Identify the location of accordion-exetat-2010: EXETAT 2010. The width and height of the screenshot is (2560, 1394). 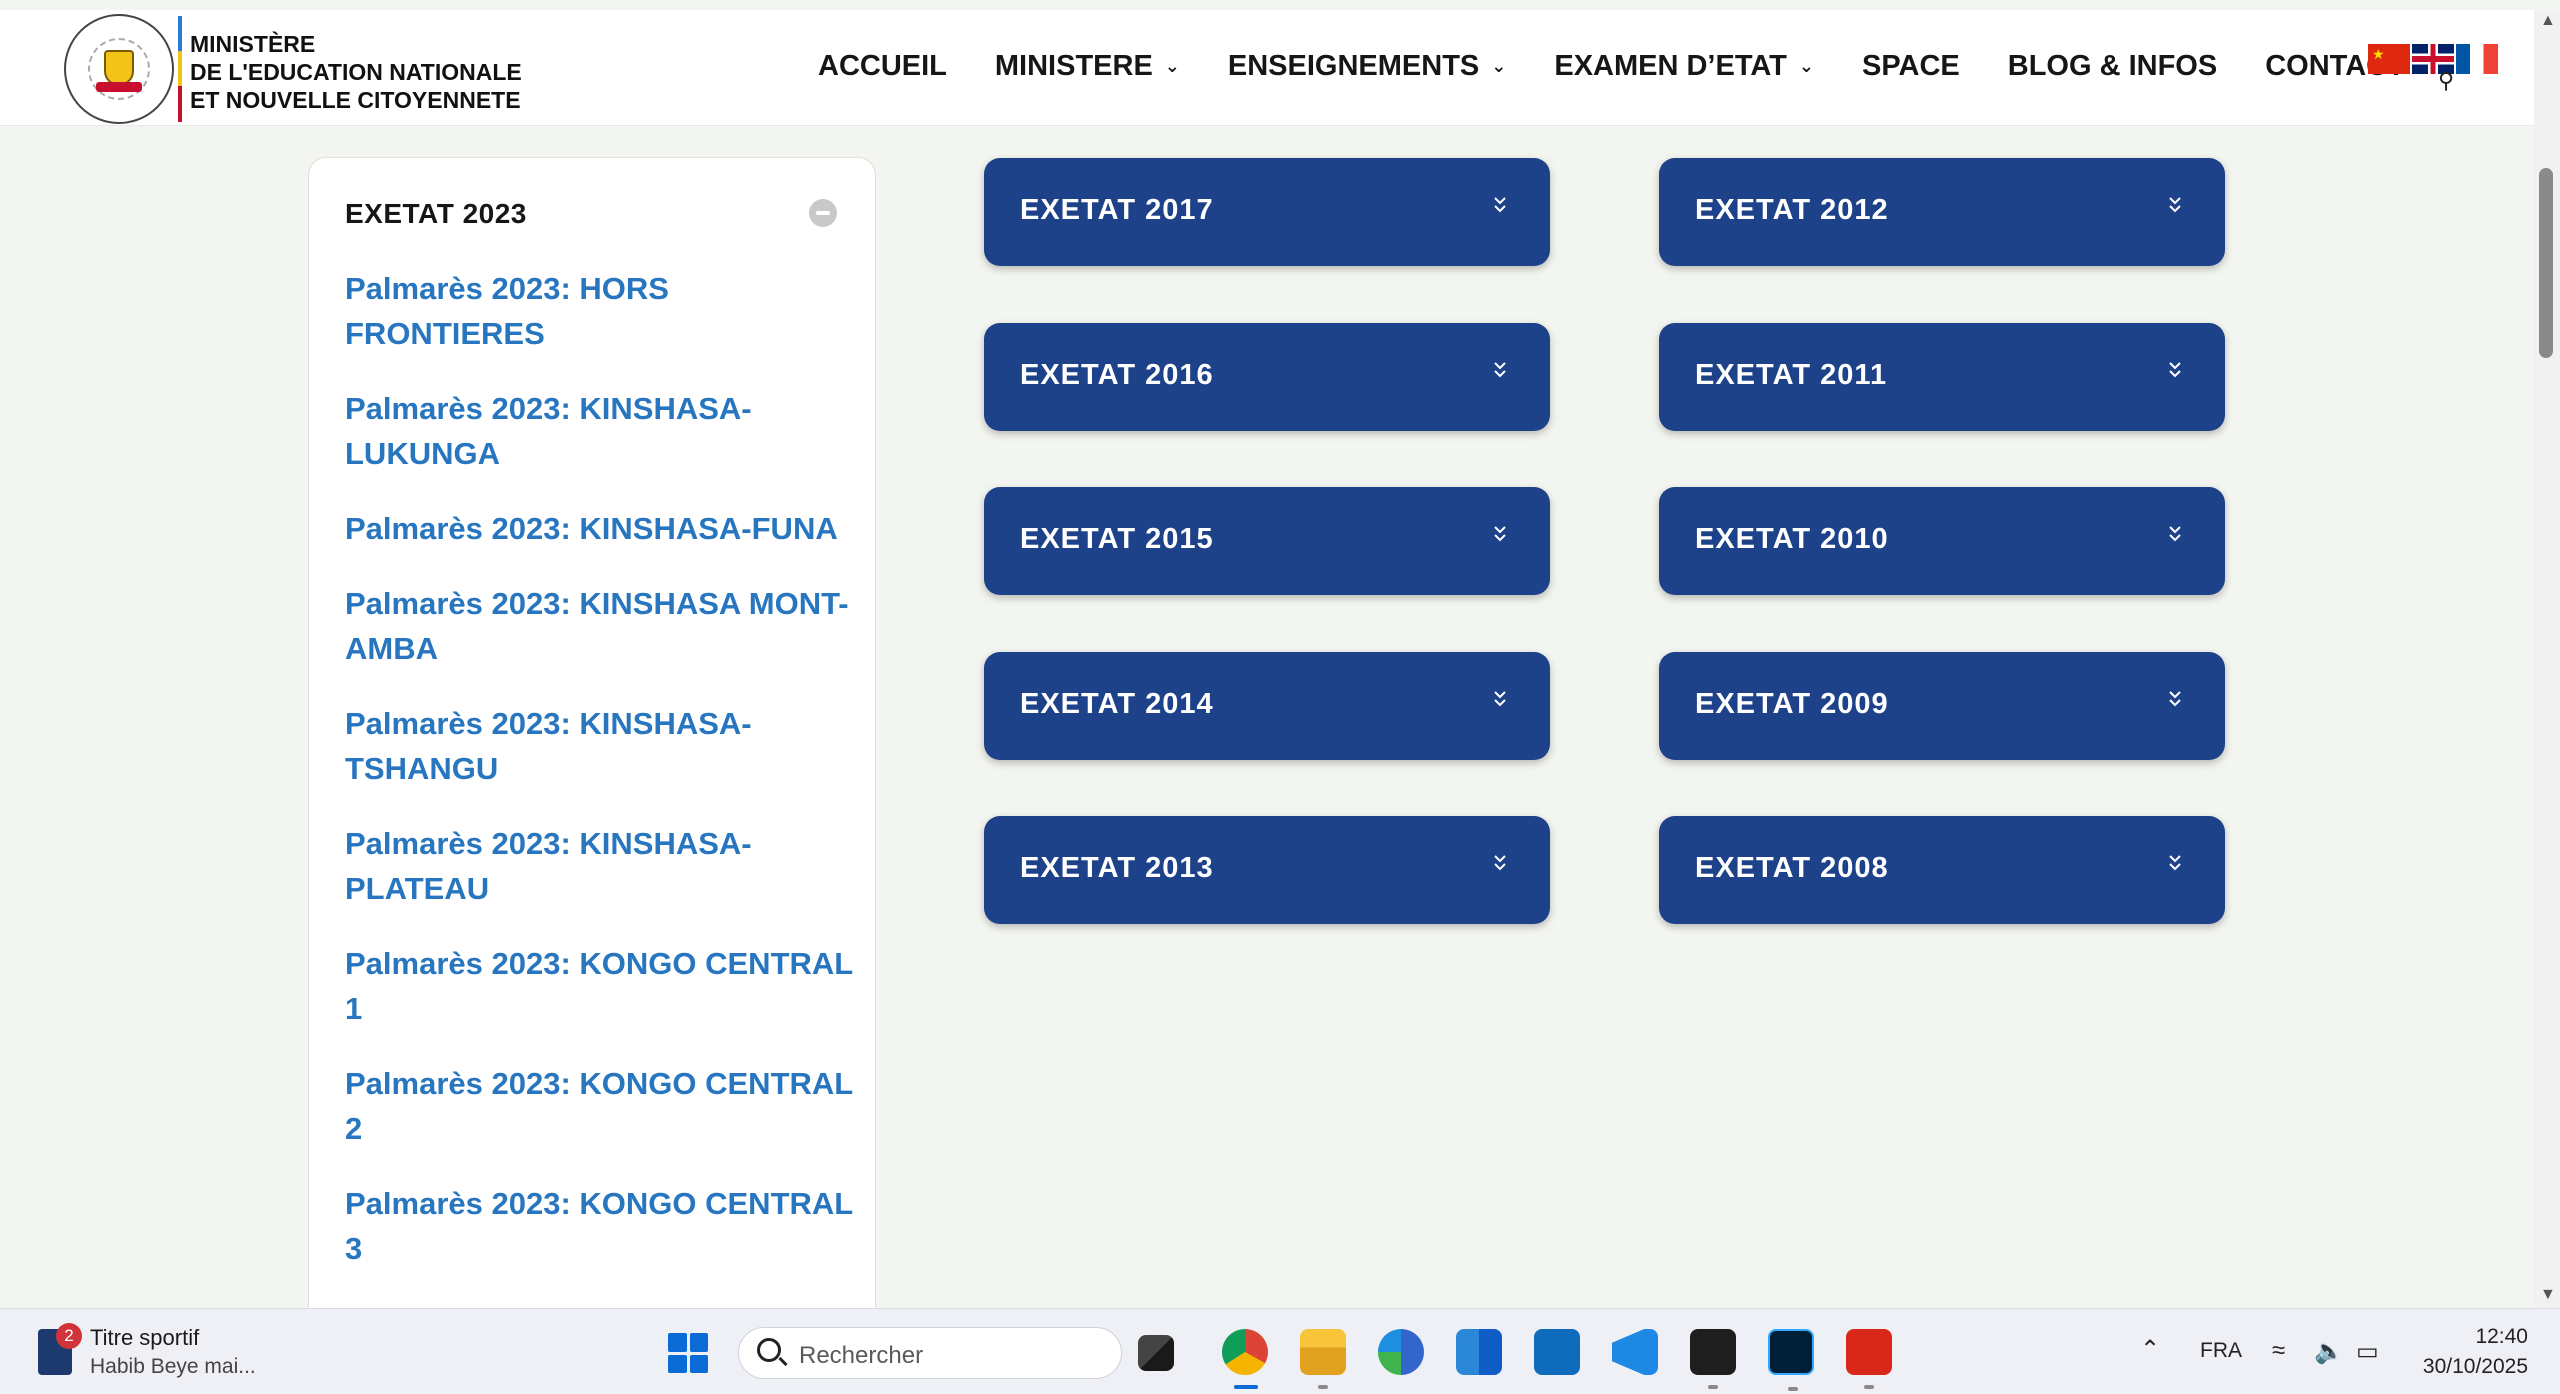
(1942, 541).